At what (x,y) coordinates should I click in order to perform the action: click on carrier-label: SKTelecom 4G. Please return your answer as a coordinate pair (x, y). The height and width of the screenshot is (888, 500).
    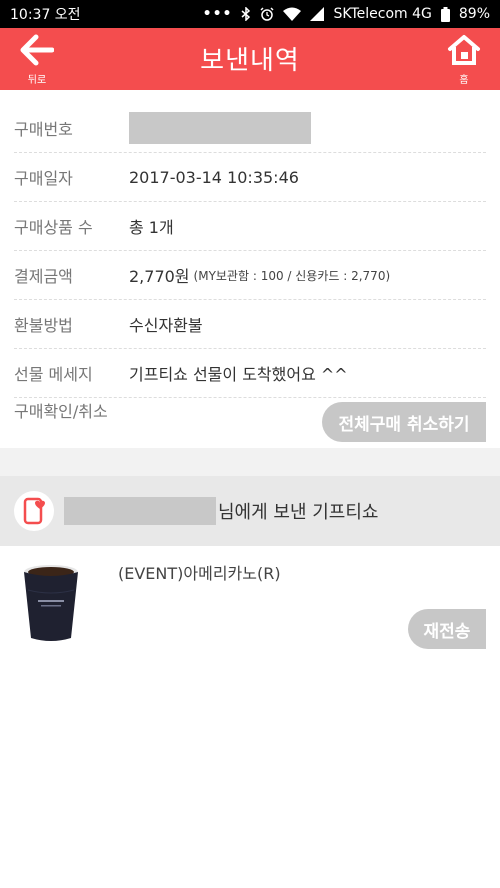
    Looking at the image, I should click on (382, 14).